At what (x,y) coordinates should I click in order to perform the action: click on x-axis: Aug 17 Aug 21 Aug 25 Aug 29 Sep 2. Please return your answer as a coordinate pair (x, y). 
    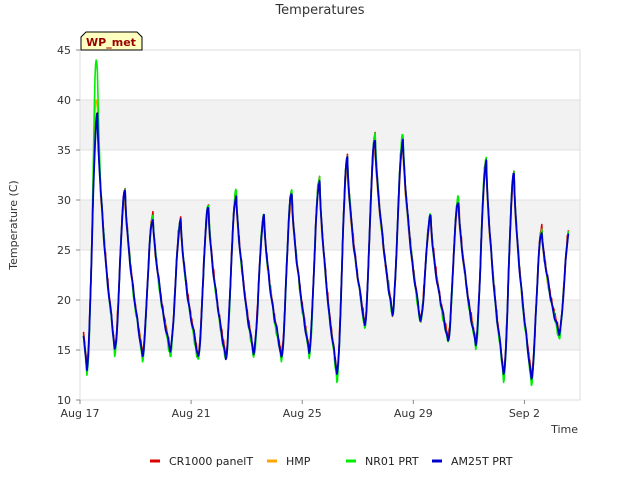
    Looking at the image, I should click on (300, 410).